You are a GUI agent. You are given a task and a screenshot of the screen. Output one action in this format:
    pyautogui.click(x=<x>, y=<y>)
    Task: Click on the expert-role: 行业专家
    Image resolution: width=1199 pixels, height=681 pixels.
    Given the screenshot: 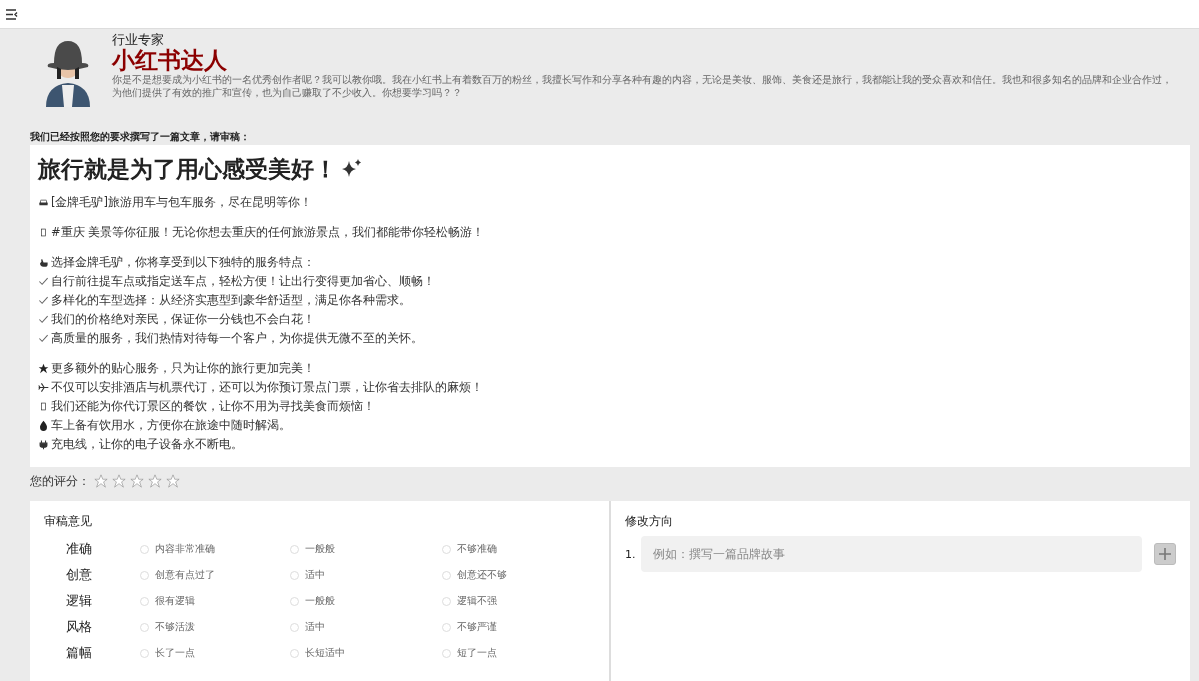 What is the action you would take?
    pyautogui.click(x=138, y=40)
    